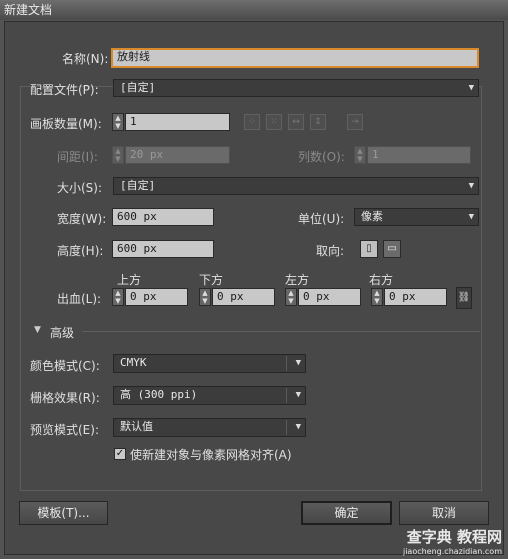 This screenshot has width=508, height=559. Describe the element at coordinates (464, 298) in the screenshot. I see `link-icon: ⛓` at that location.